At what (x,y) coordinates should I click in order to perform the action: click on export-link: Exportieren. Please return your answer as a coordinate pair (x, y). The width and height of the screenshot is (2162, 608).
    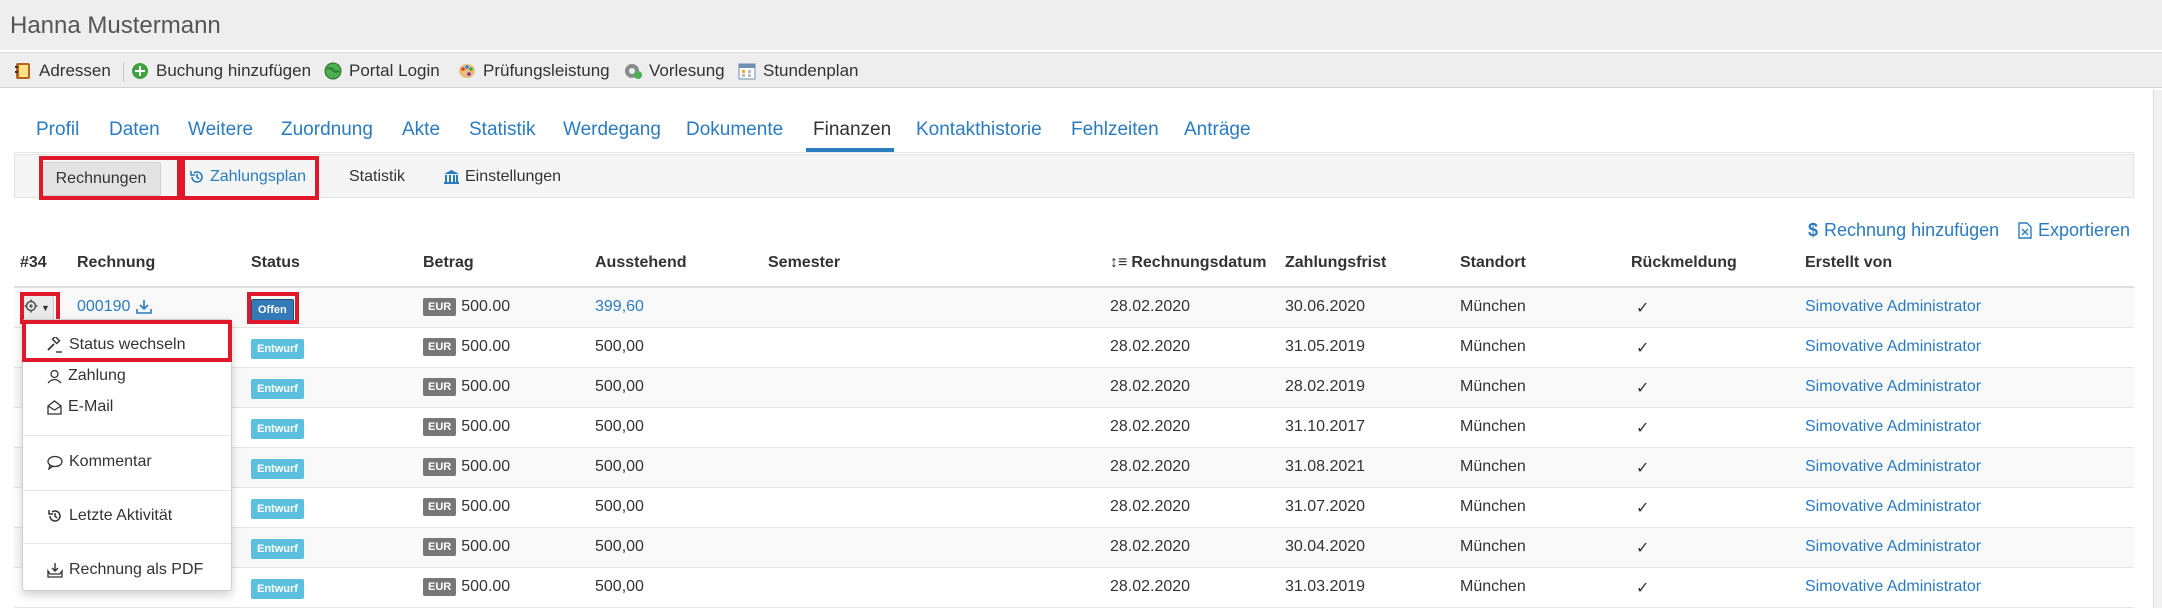
    Looking at the image, I should click on (2074, 230).